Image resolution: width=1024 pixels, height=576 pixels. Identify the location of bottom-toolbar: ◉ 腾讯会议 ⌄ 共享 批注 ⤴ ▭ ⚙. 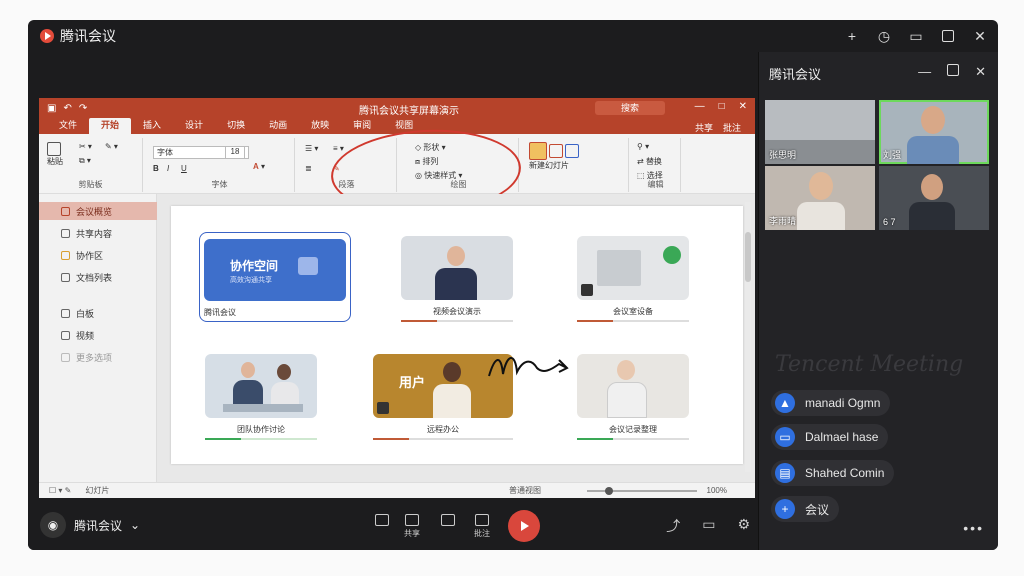
(393, 527).